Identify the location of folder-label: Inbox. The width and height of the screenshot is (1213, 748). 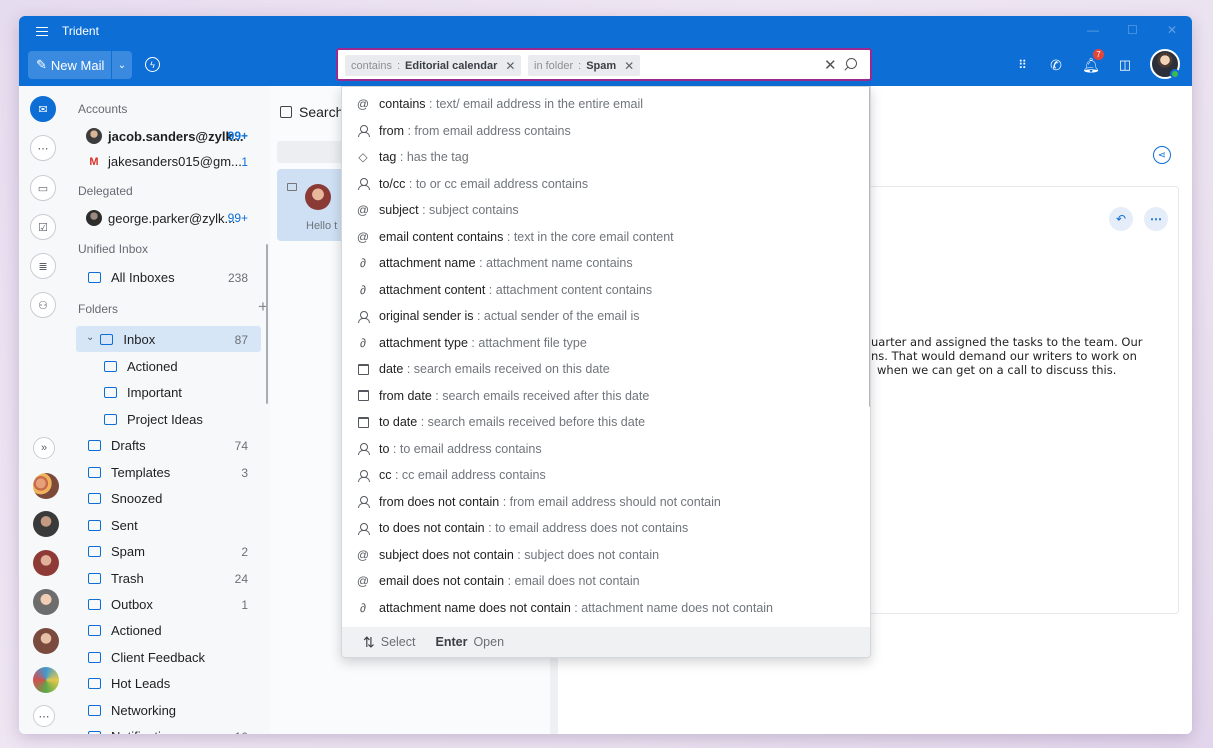
(139, 339).